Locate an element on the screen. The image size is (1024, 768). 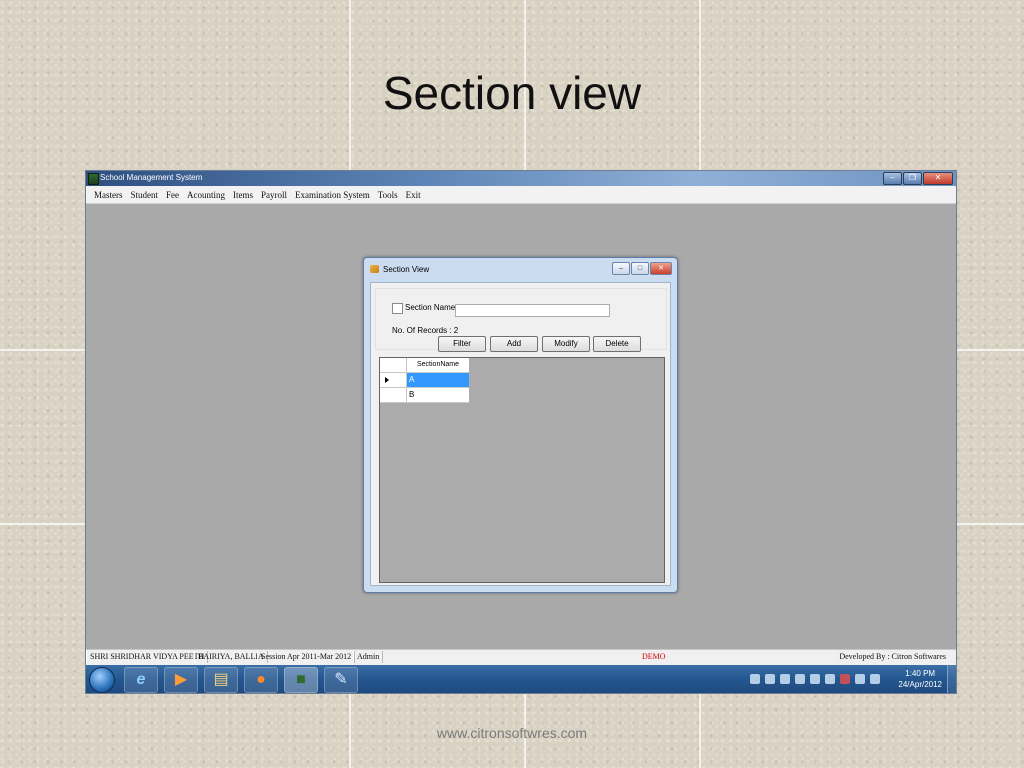
section-name-input is located at coordinates (532, 310).